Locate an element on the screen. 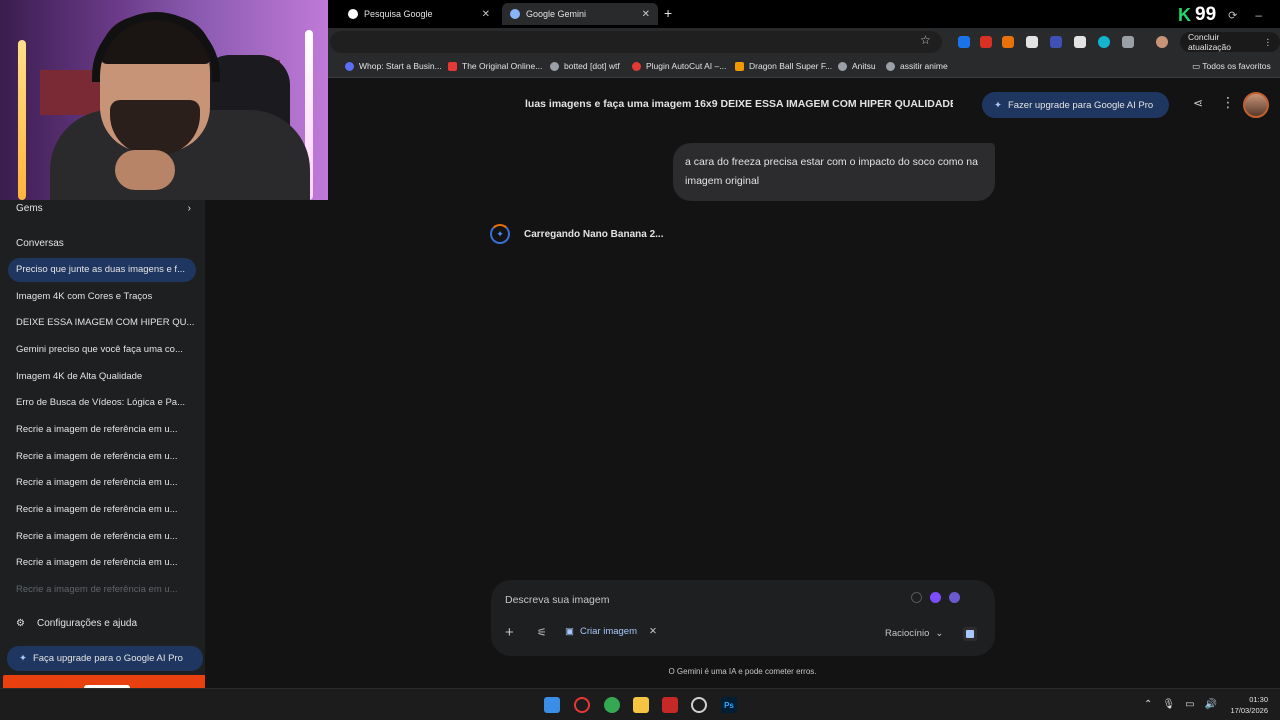 The height and width of the screenshot is (720, 1280). profile-icon is located at coordinates (1162, 42).